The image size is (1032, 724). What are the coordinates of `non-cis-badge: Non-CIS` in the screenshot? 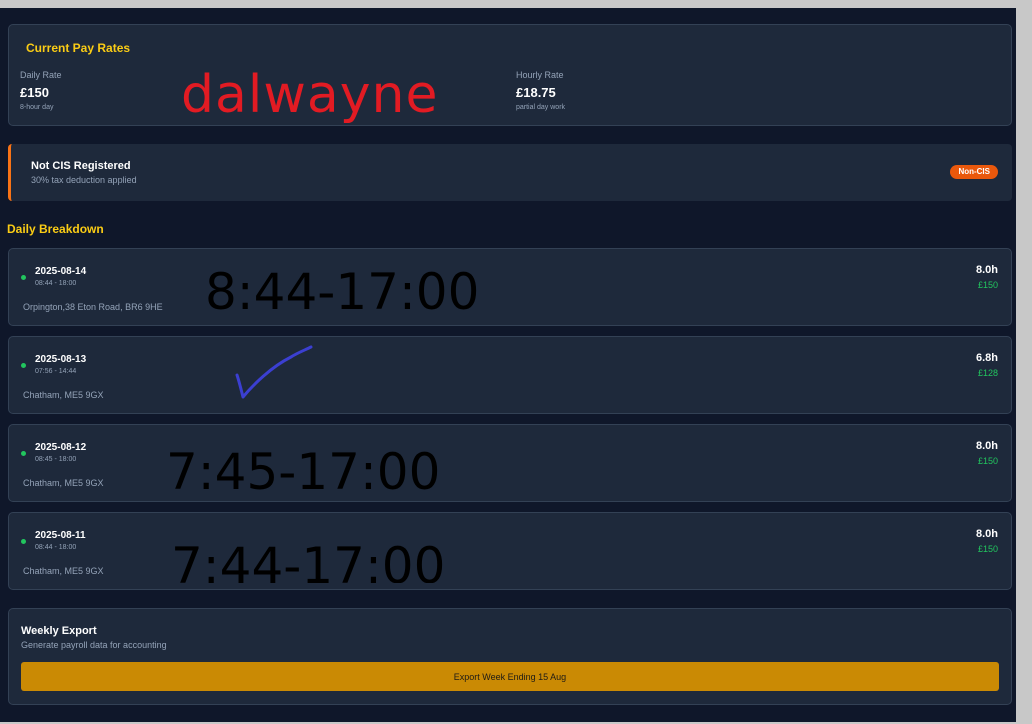 It's located at (974, 172).